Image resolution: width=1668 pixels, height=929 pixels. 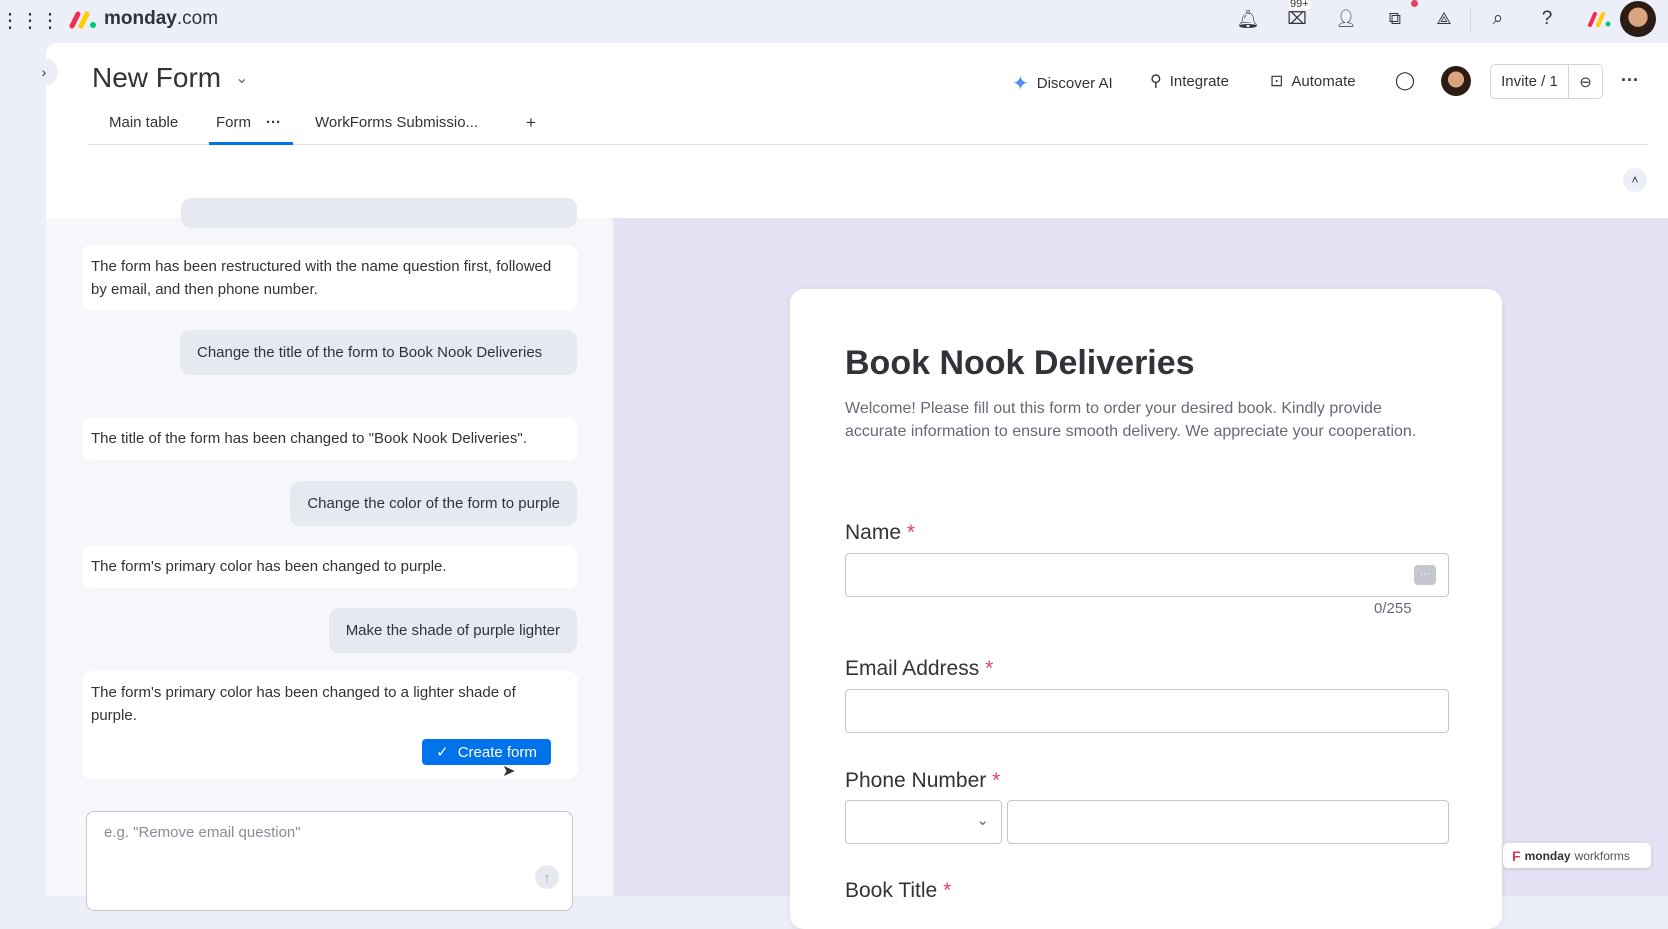 I want to click on updates-chat-icon: ◯, so click(x=1405, y=80).